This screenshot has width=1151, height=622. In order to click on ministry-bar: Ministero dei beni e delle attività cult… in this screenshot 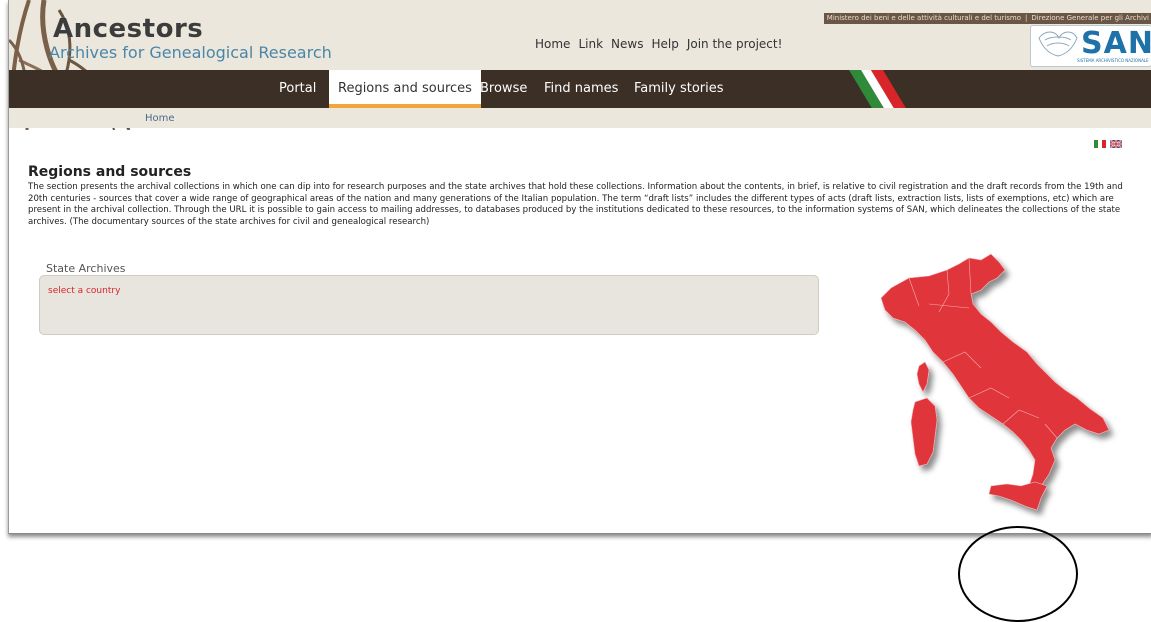, I will do `click(987, 18)`.